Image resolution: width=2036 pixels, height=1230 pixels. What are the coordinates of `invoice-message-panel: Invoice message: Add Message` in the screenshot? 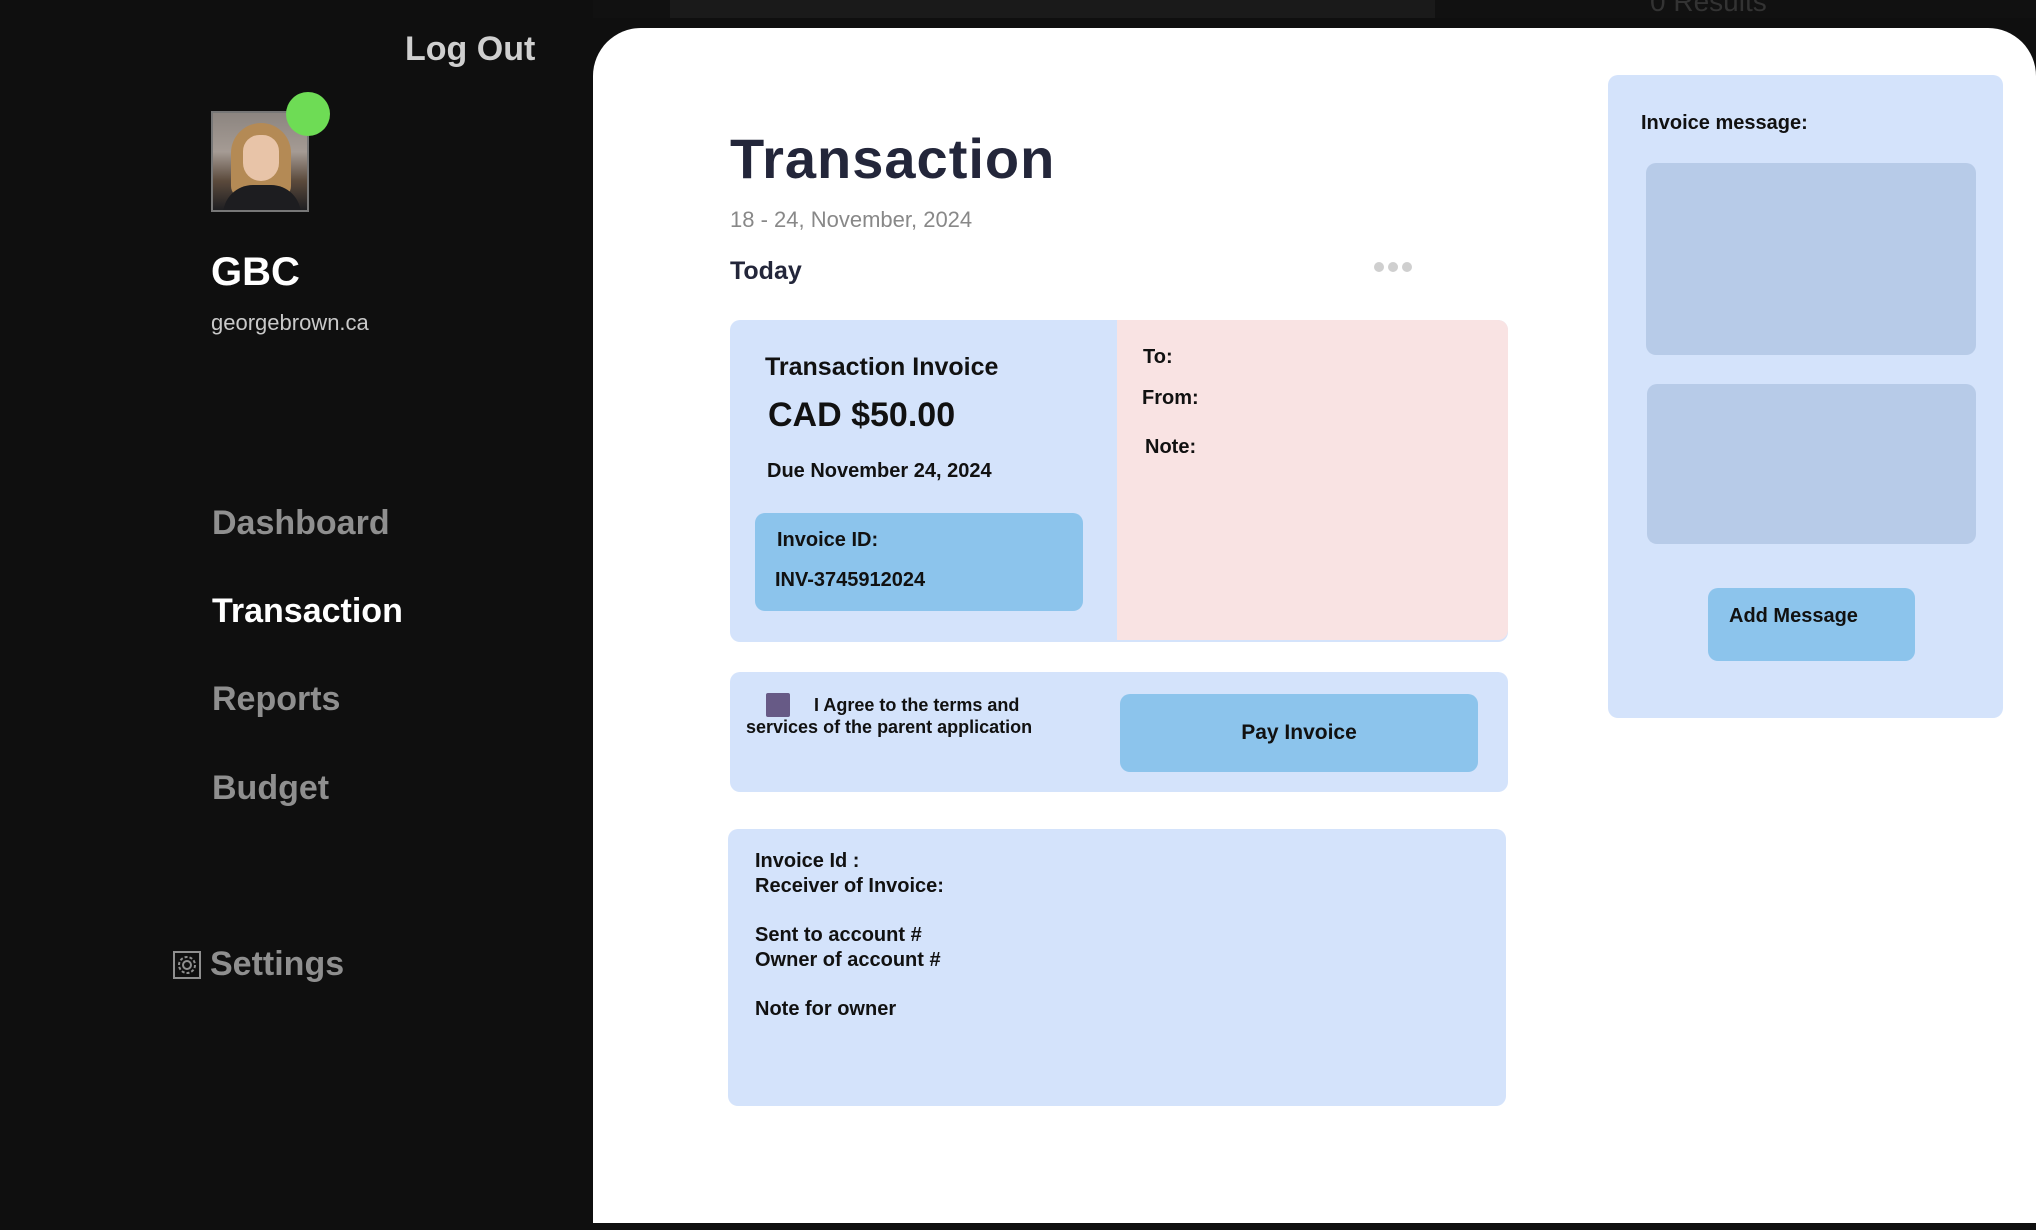 It's located at (1805, 396).